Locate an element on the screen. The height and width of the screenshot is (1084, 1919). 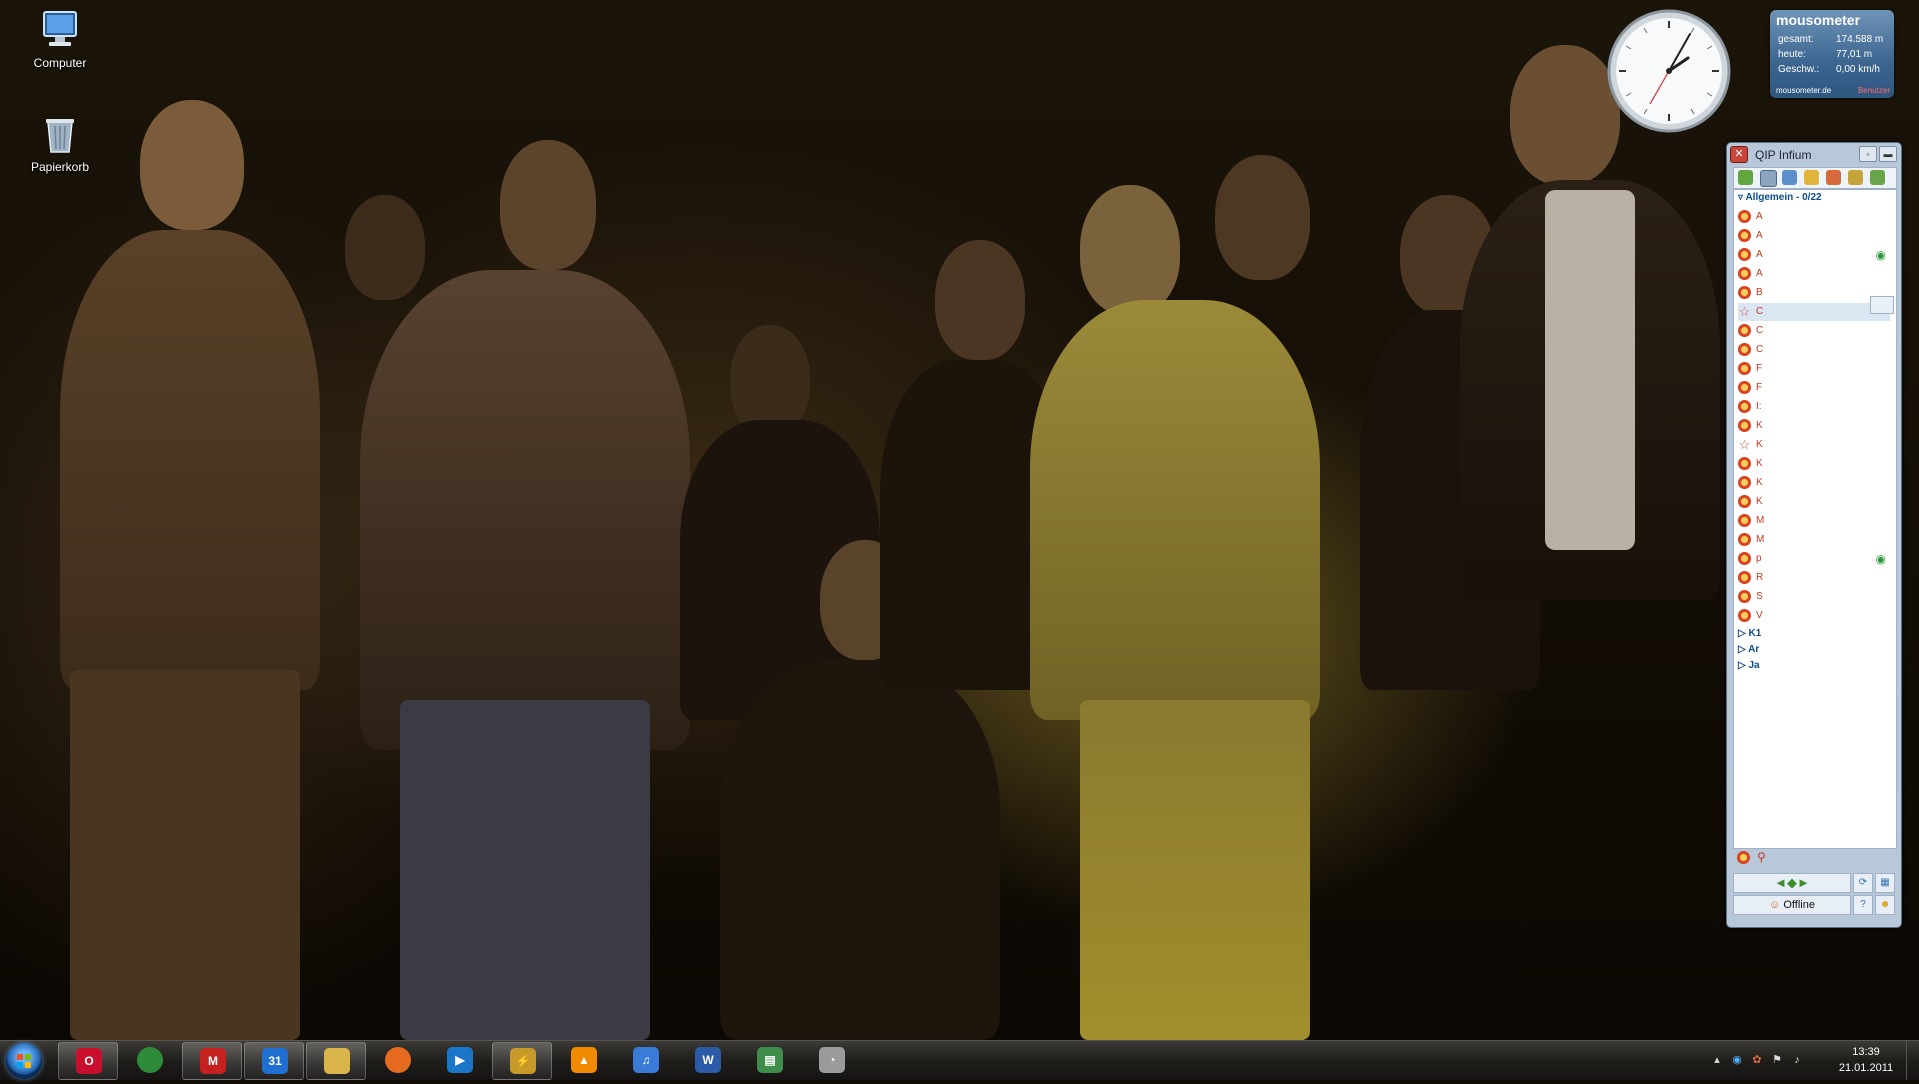
qip-titlebar: ✕ QIP Infium ▫ ▬ is located at coordinates (1814, 154).